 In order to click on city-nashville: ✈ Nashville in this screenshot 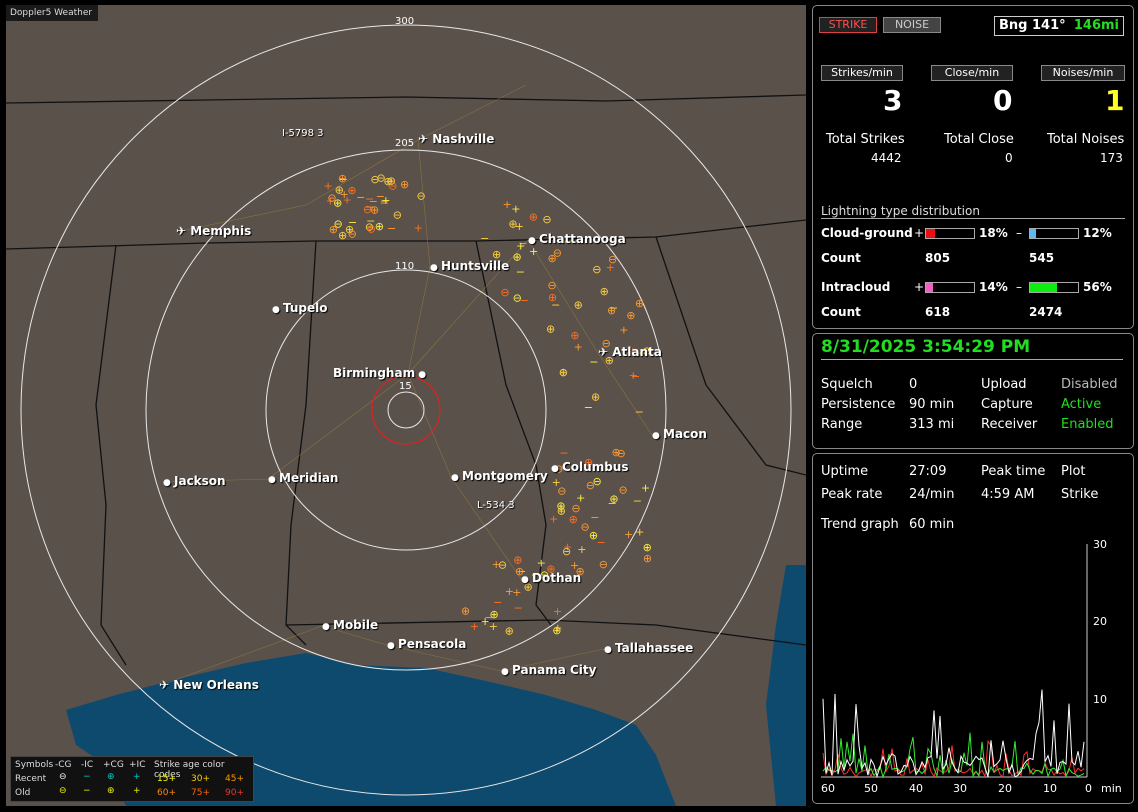, I will do `click(456, 139)`.